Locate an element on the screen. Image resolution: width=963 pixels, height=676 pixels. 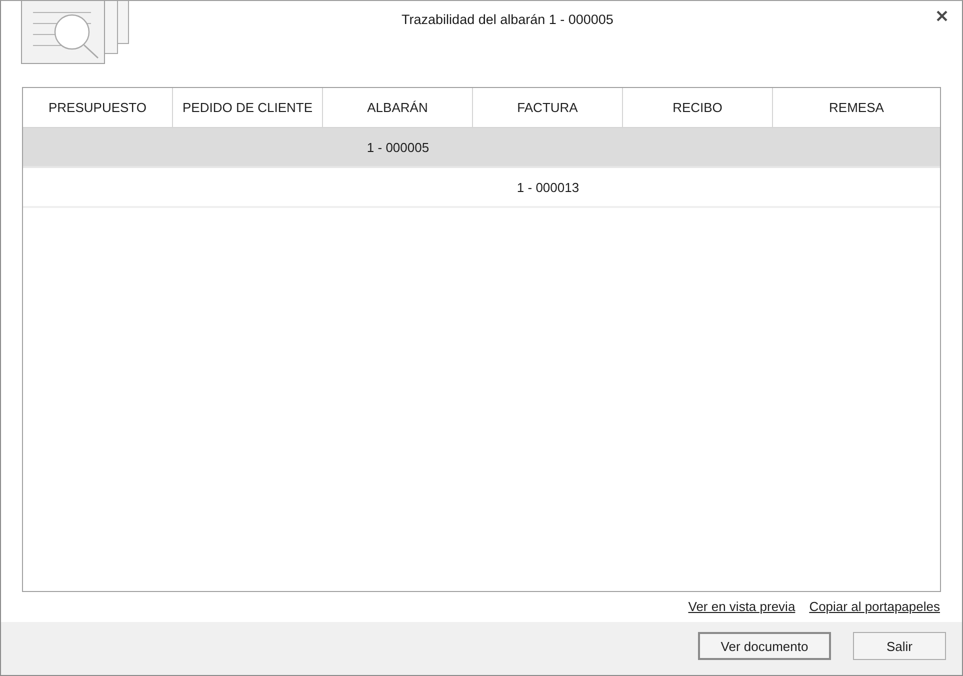
column-header: RECIBO is located at coordinates (698, 107).